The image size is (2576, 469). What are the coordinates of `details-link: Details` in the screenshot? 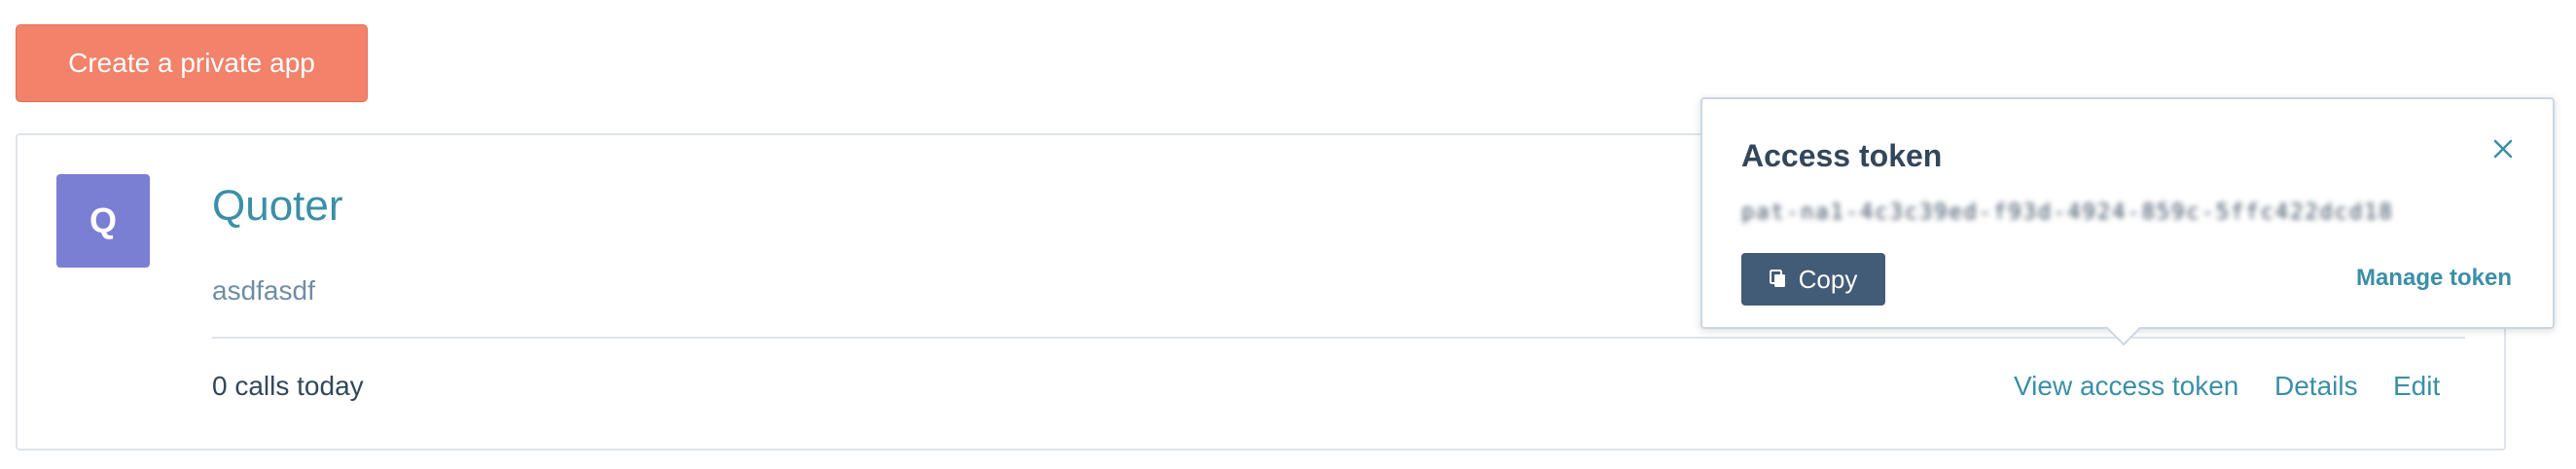 It's located at (2316, 386).